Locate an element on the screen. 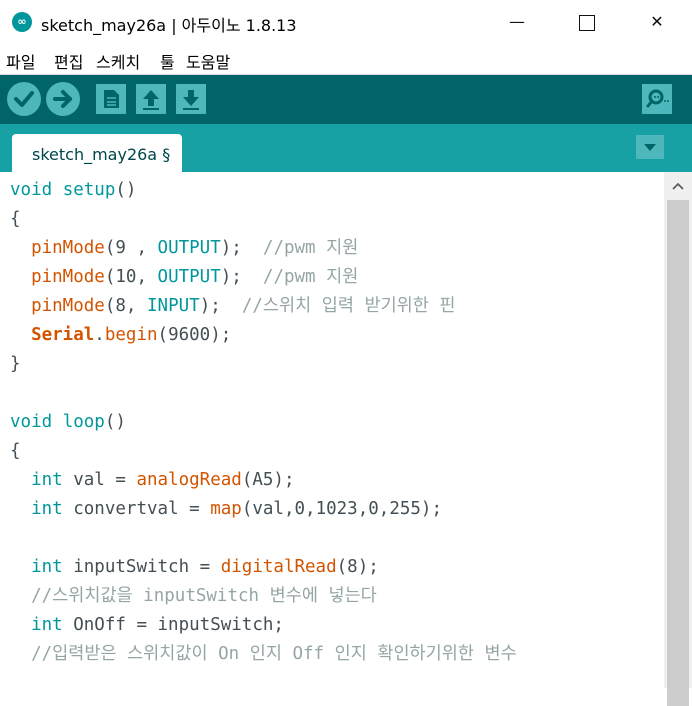 The image size is (692, 706). code-line: Serial.begin(9600); is located at coordinates (120, 335).